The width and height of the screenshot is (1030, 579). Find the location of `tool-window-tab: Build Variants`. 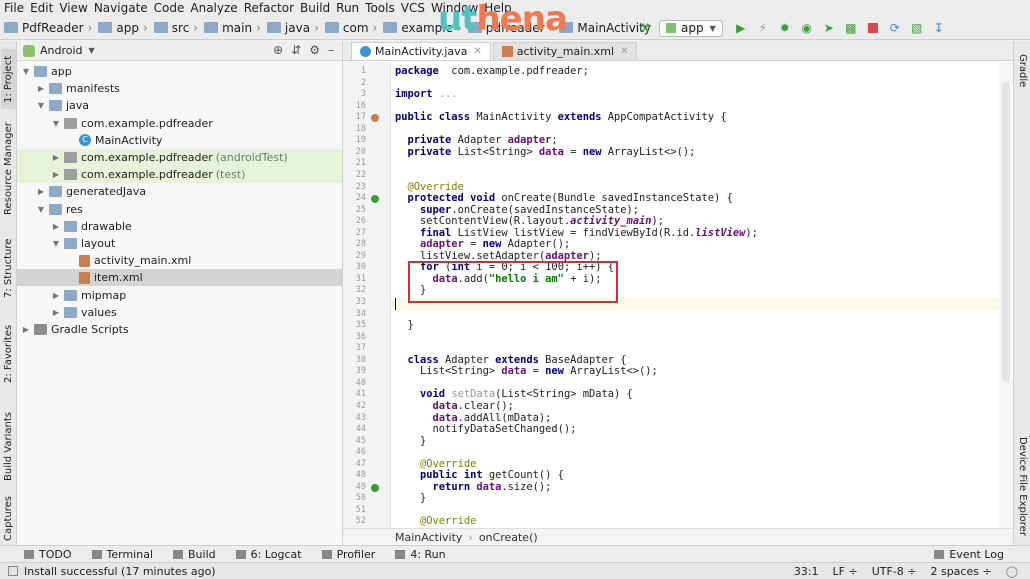

tool-window-tab: Build Variants is located at coordinates (8, 447).